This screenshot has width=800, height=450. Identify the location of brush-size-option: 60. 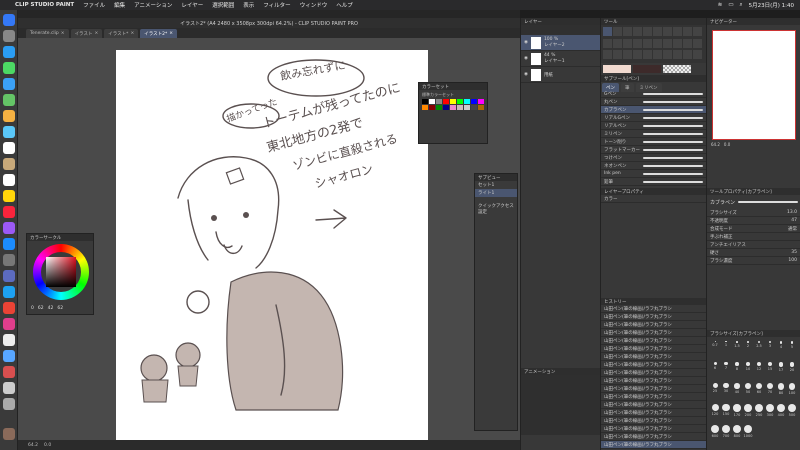
(759, 392).